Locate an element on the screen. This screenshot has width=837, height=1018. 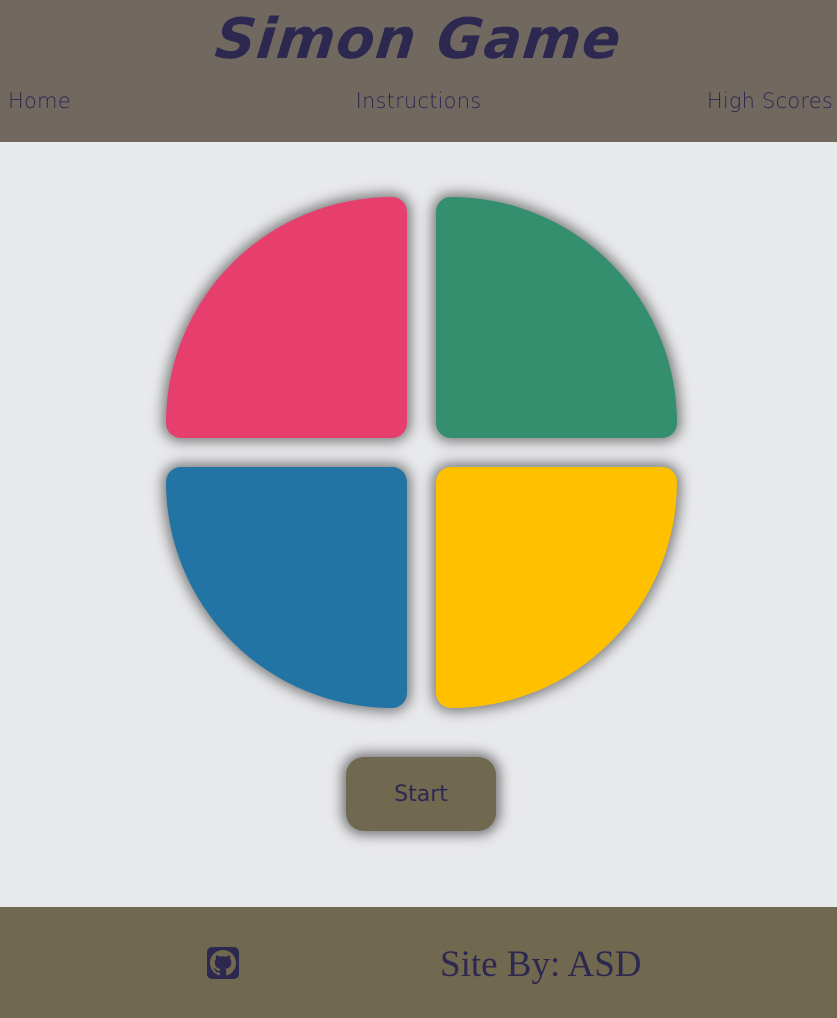
site-credit: Site By: ASD is located at coordinates (541, 964).